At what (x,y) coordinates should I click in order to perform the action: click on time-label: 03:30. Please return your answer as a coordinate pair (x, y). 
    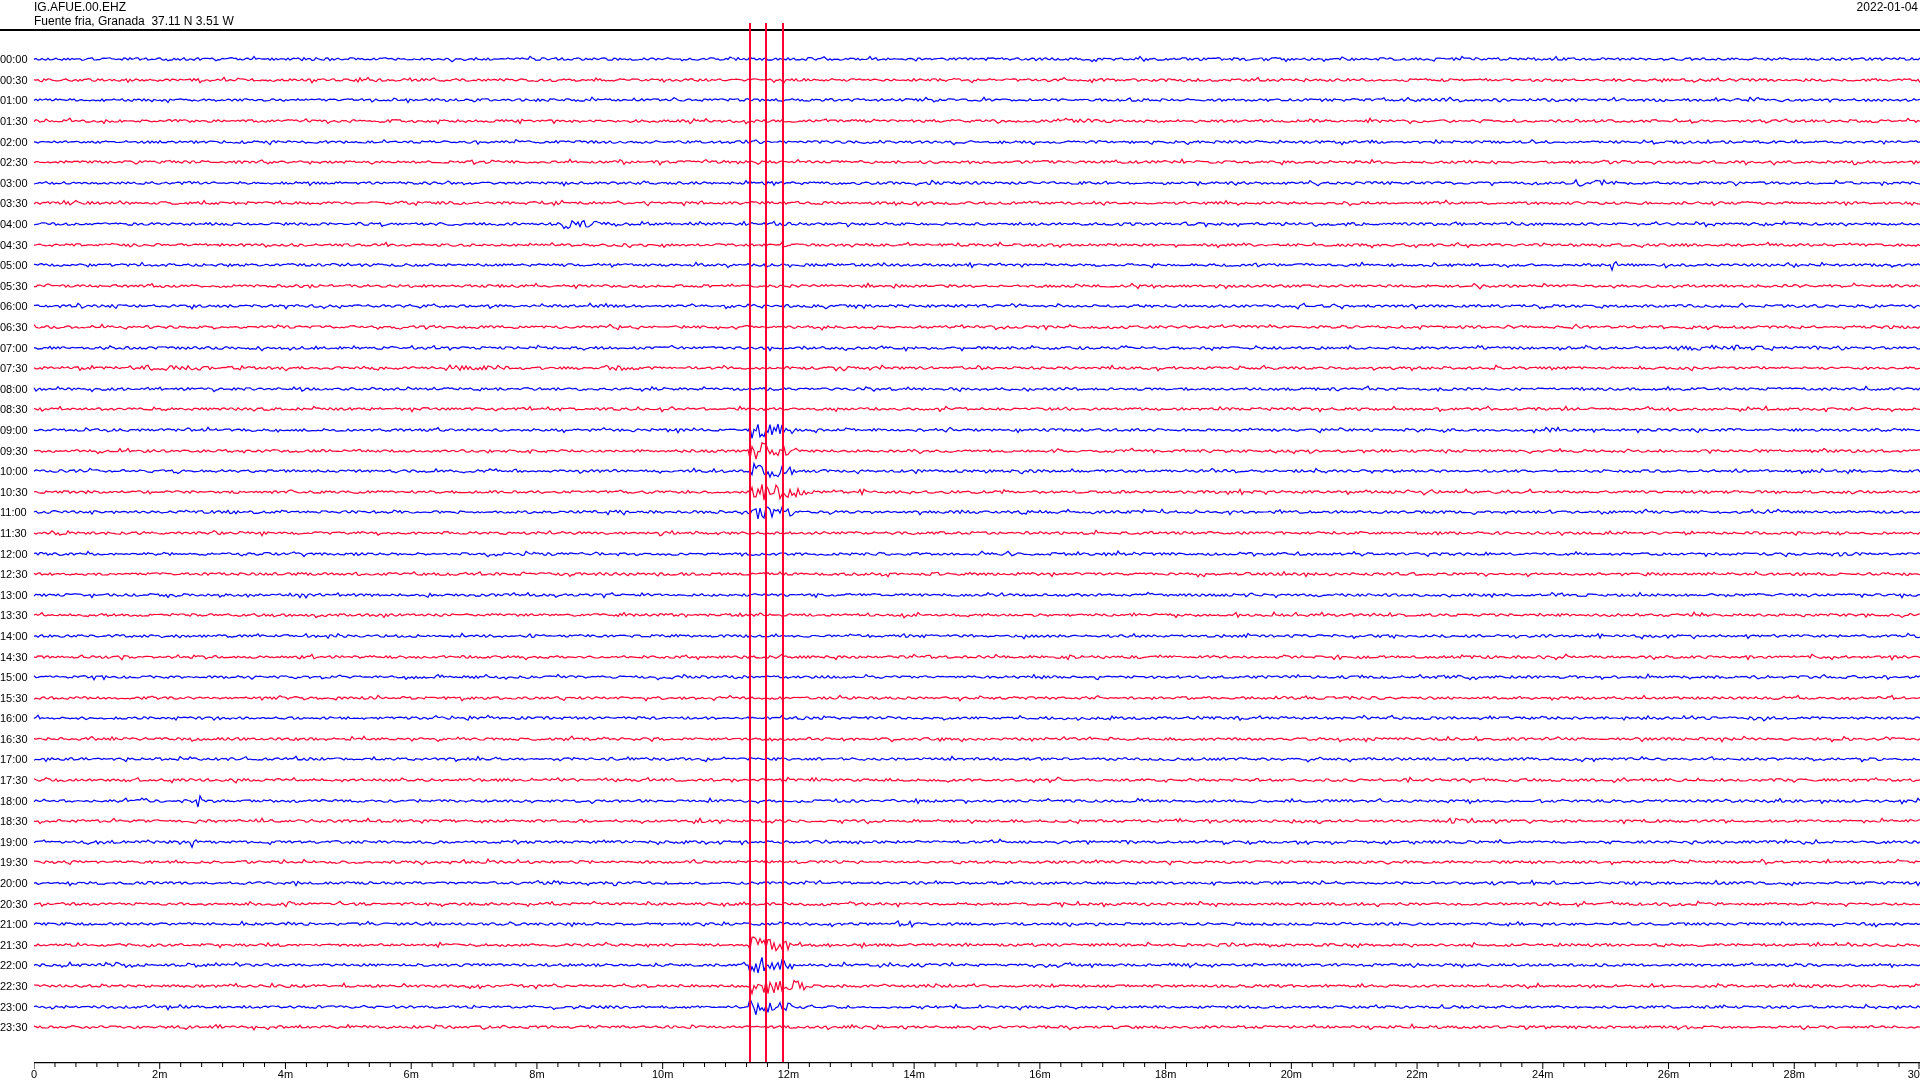
    Looking at the image, I should click on (14, 203).